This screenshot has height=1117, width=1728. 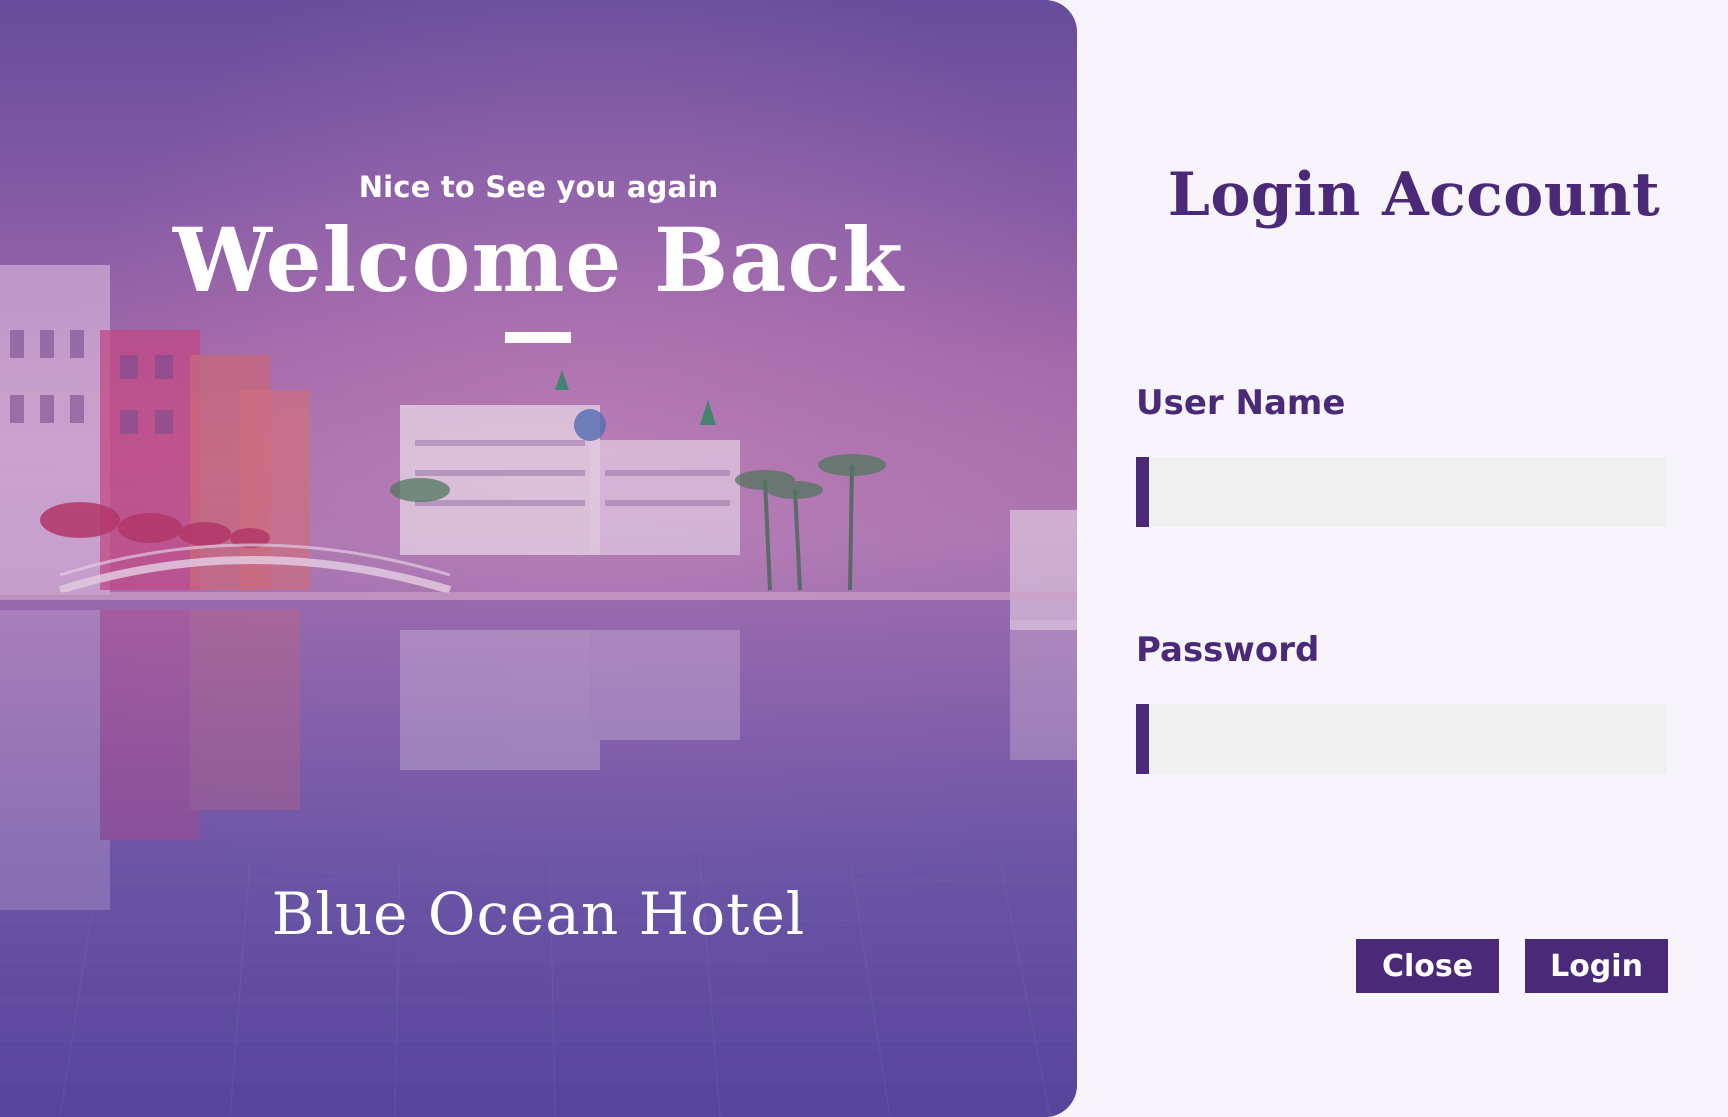 What do you see at coordinates (1401, 492) in the screenshot?
I see `username-input` at bounding box center [1401, 492].